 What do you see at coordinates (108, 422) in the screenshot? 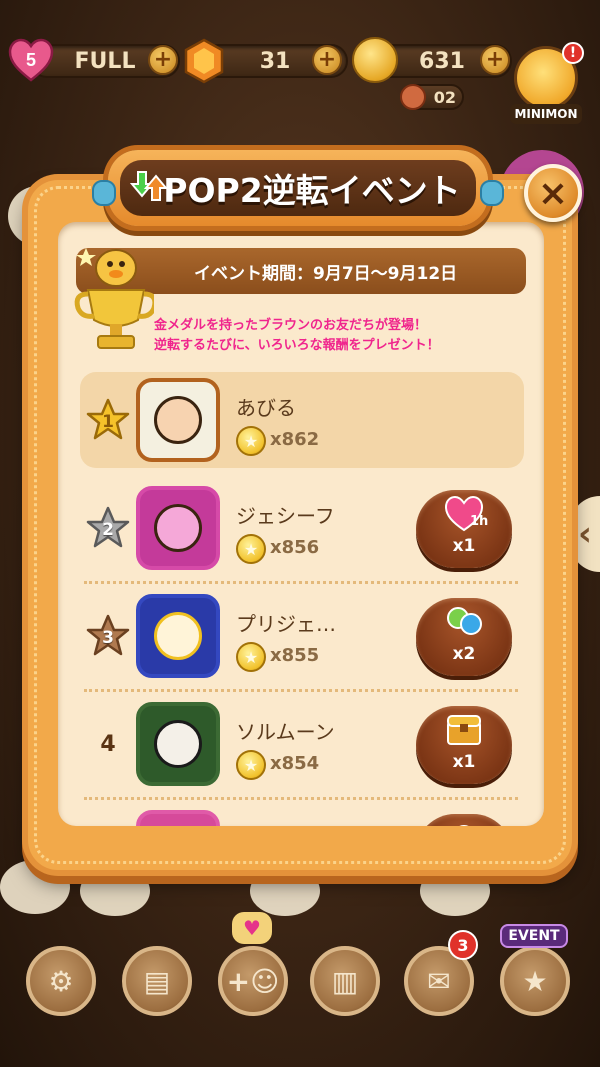
I see `rank-number: 1` at bounding box center [108, 422].